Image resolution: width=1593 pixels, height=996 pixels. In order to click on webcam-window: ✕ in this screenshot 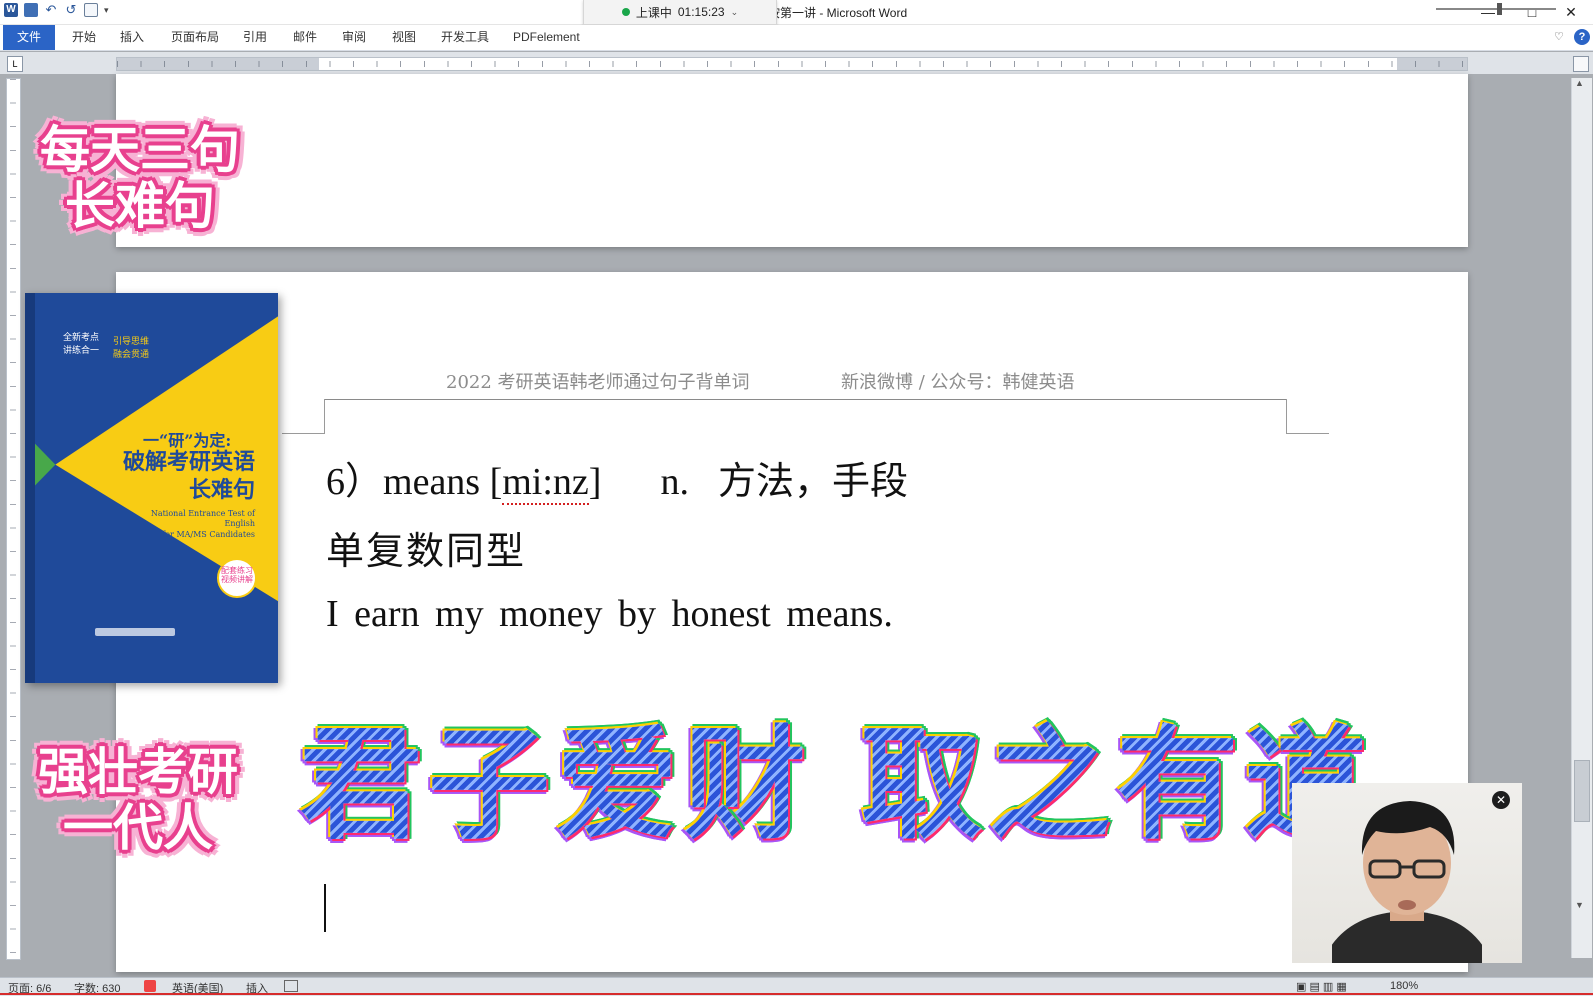, I will do `click(1407, 873)`.